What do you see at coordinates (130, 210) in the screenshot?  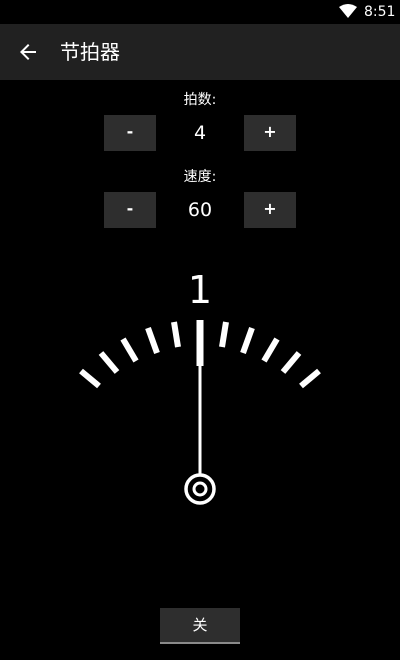 I see `tempo-decrement-button: -` at bounding box center [130, 210].